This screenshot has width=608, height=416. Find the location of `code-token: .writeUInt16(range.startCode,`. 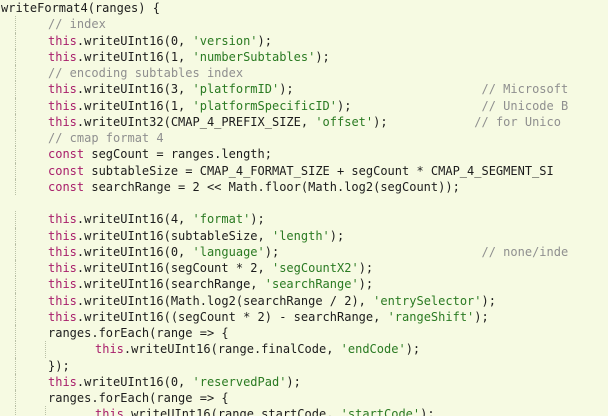

code-token: .writeUInt16(range.startCode, is located at coordinates (232, 411).